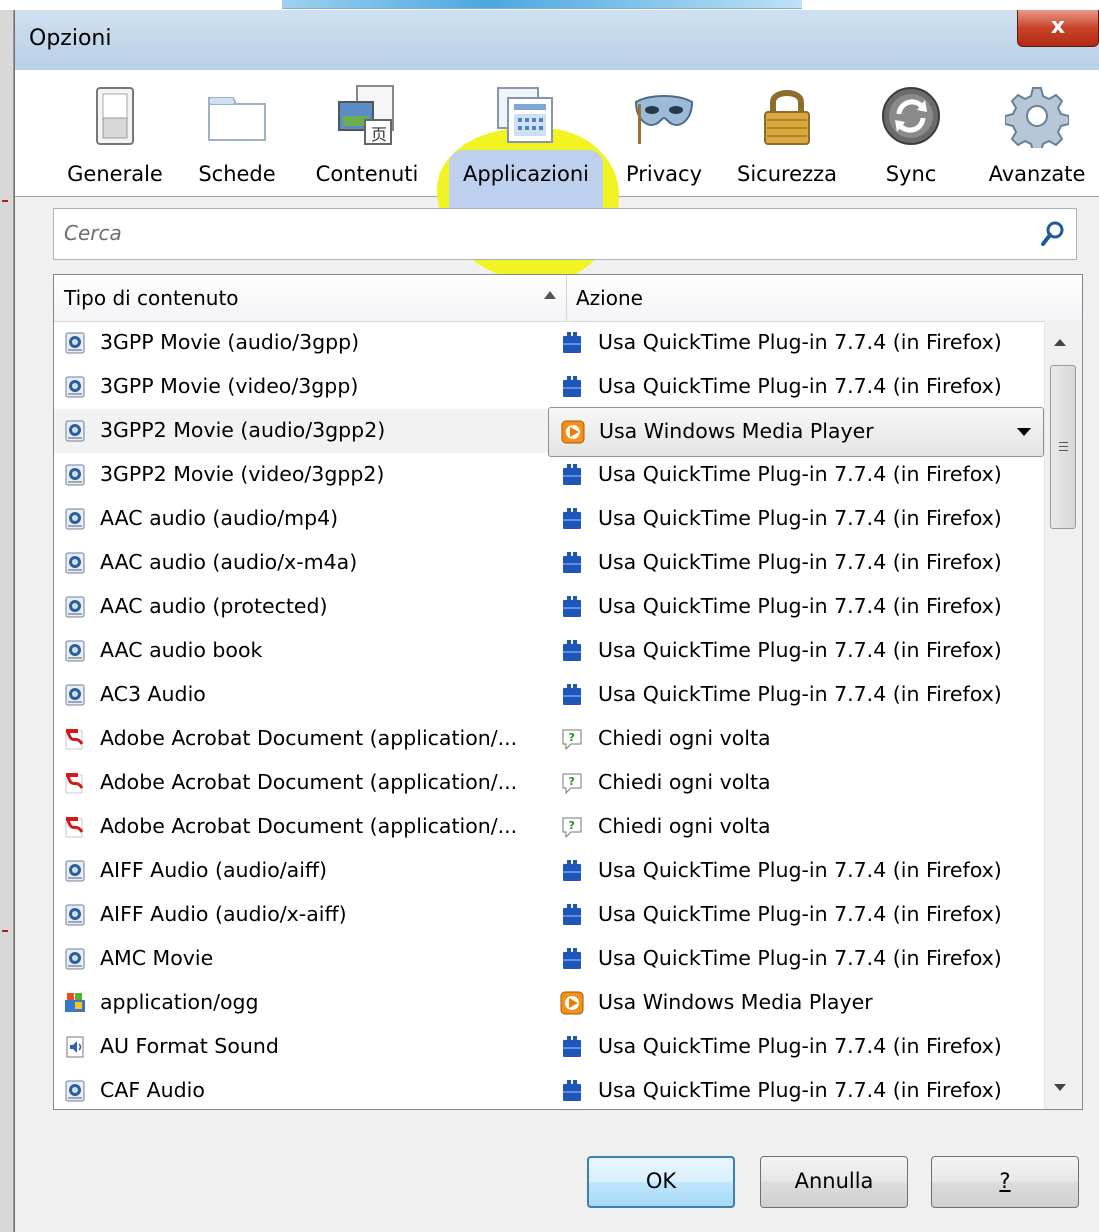 This screenshot has height=1232, width=1099. I want to click on tab-privacy: Privacy, so click(664, 133).